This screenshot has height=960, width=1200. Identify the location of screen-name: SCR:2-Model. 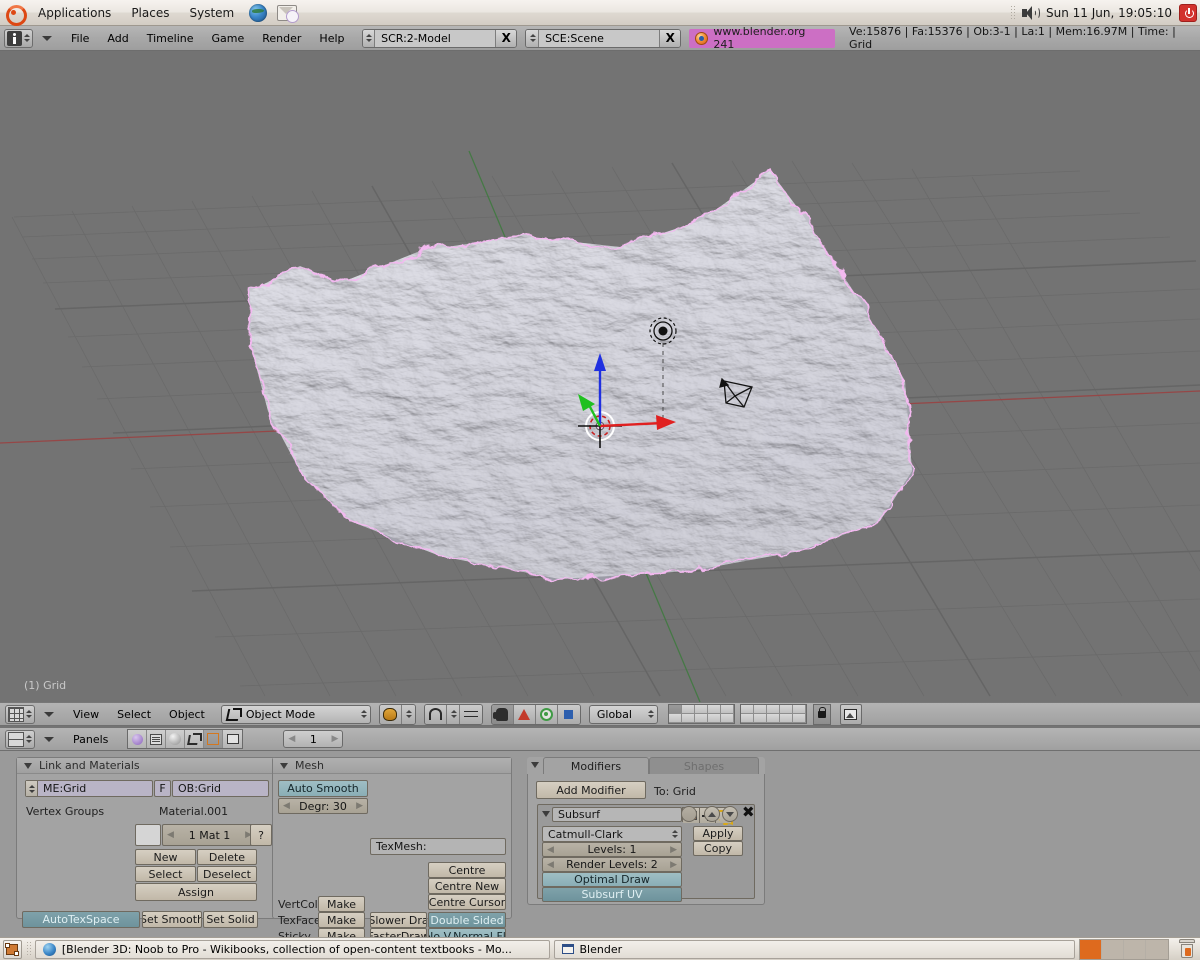
(435, 38).